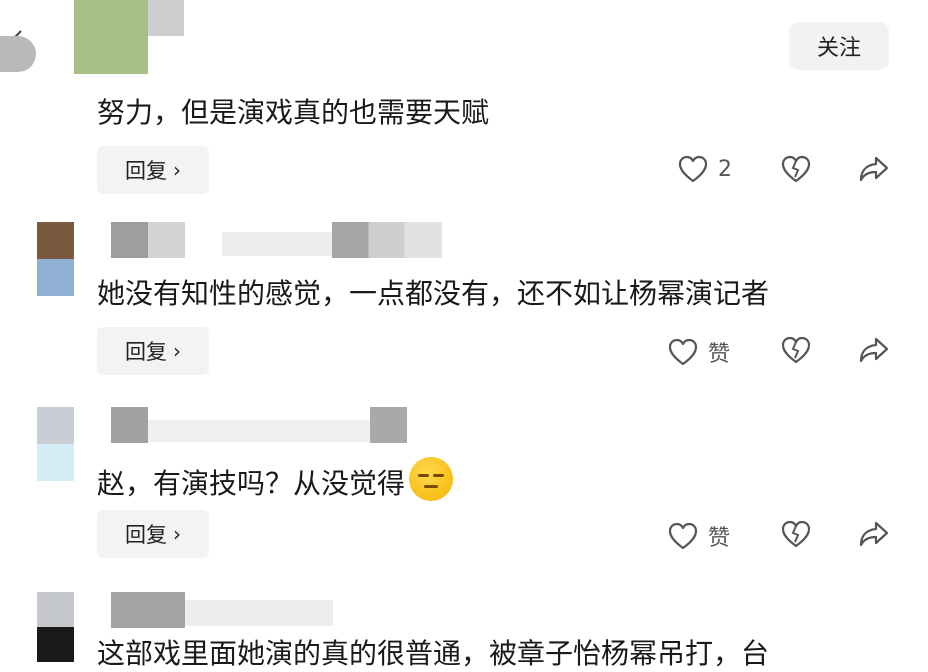  I want to click on like-button: 2, so click(705, 169).